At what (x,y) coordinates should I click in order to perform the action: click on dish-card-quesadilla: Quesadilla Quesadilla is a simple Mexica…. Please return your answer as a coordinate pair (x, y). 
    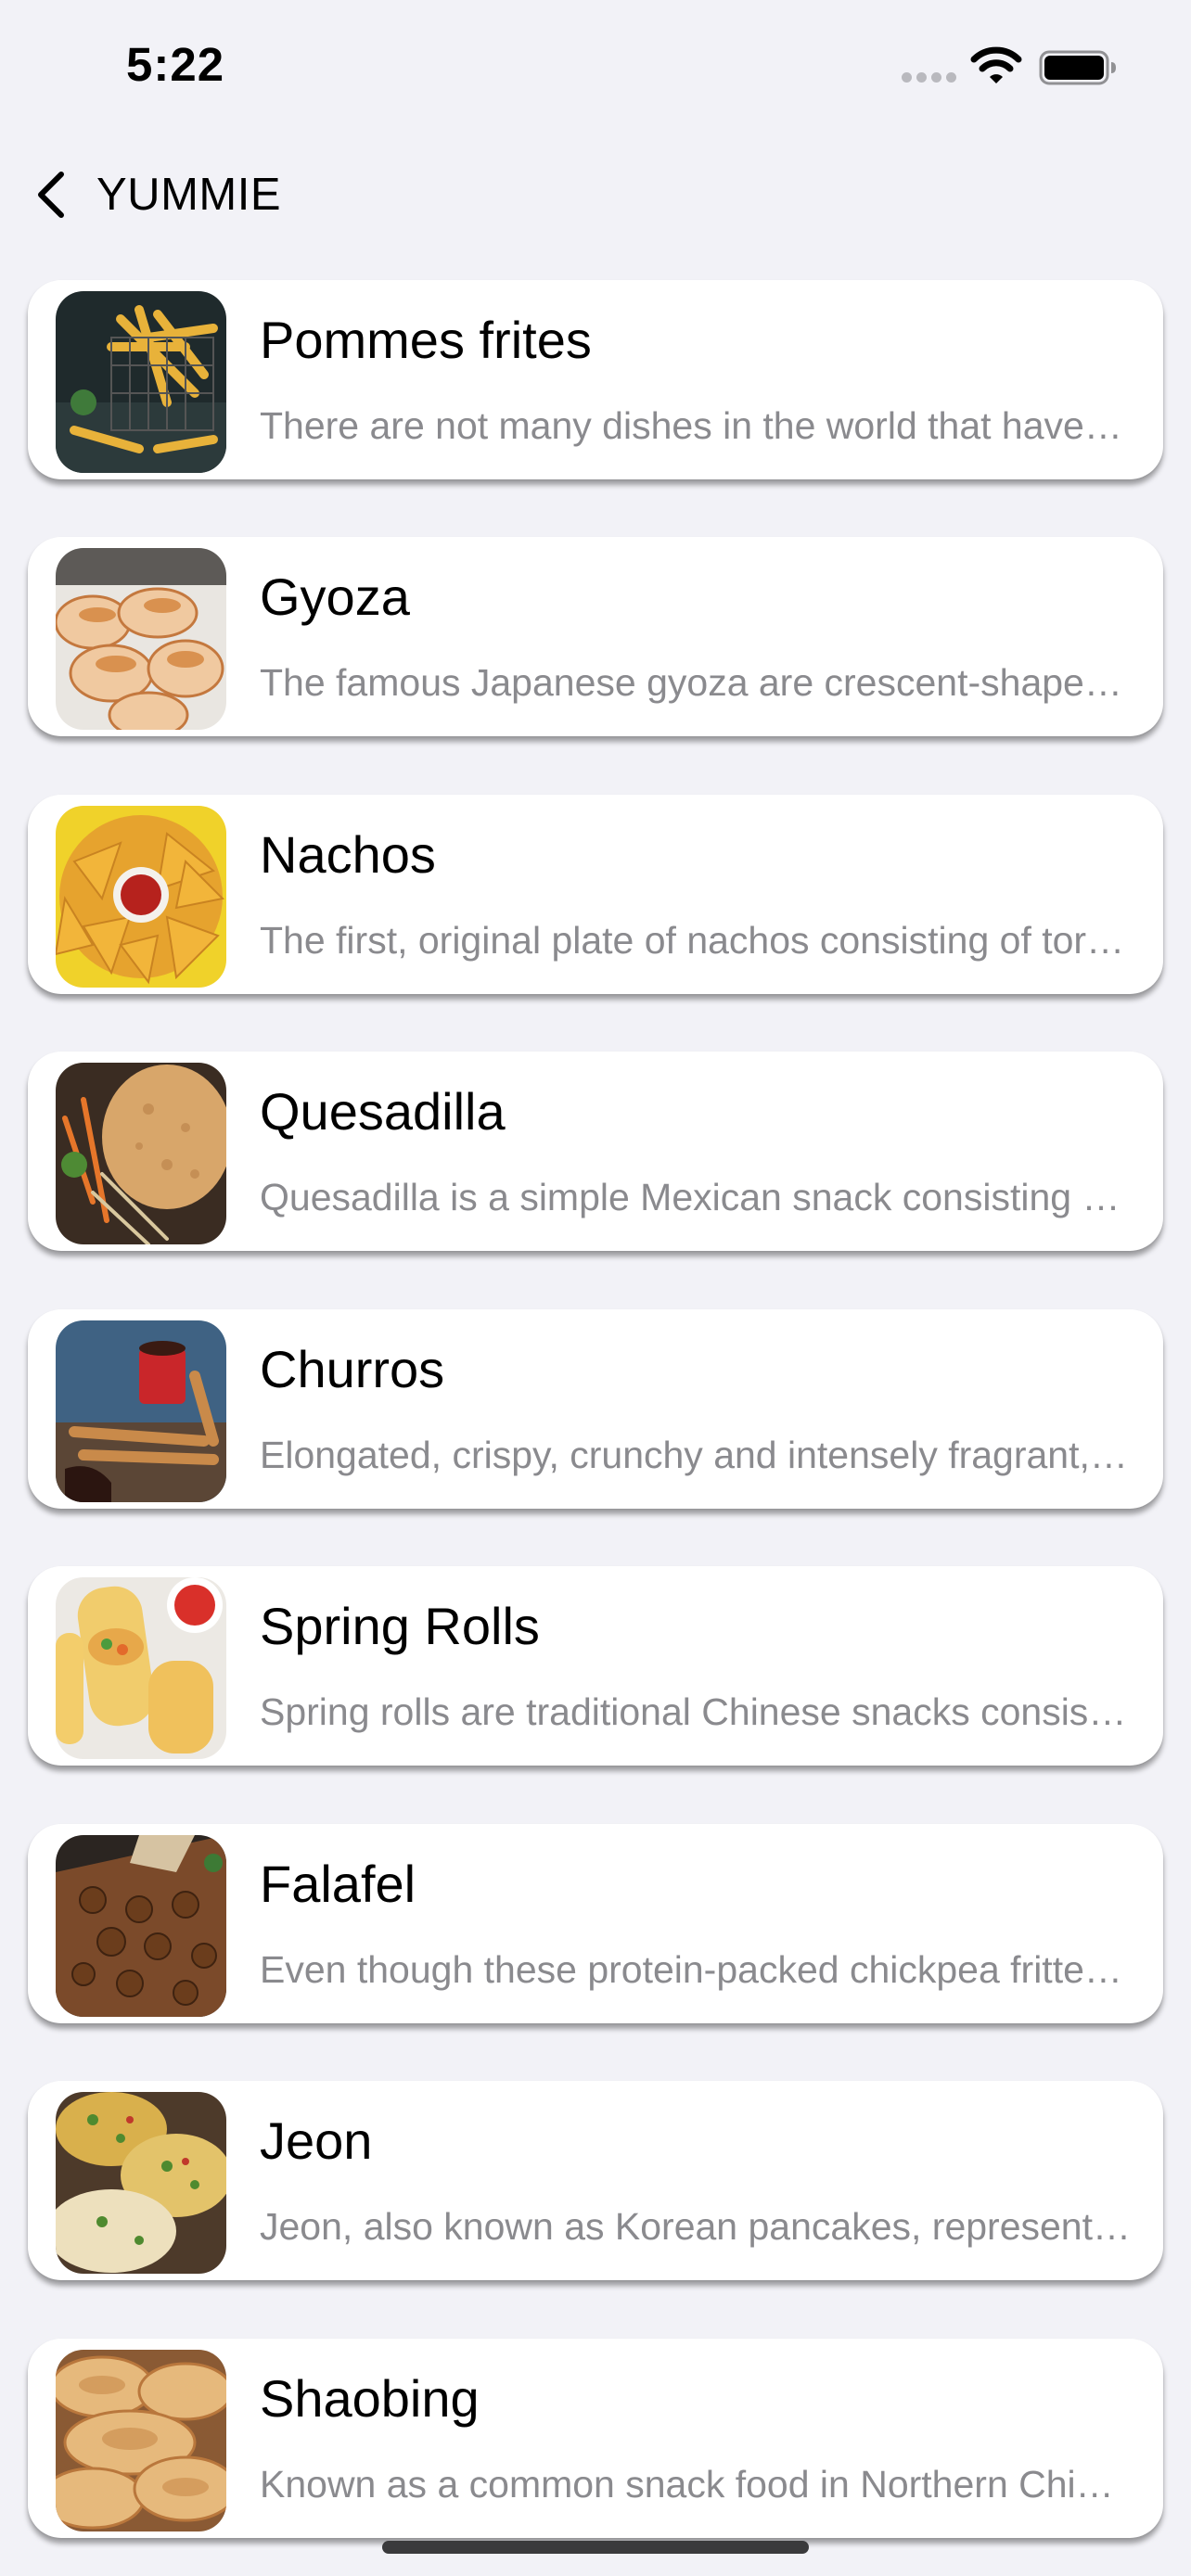
    Looking at the image, I should click on (595, 1151).